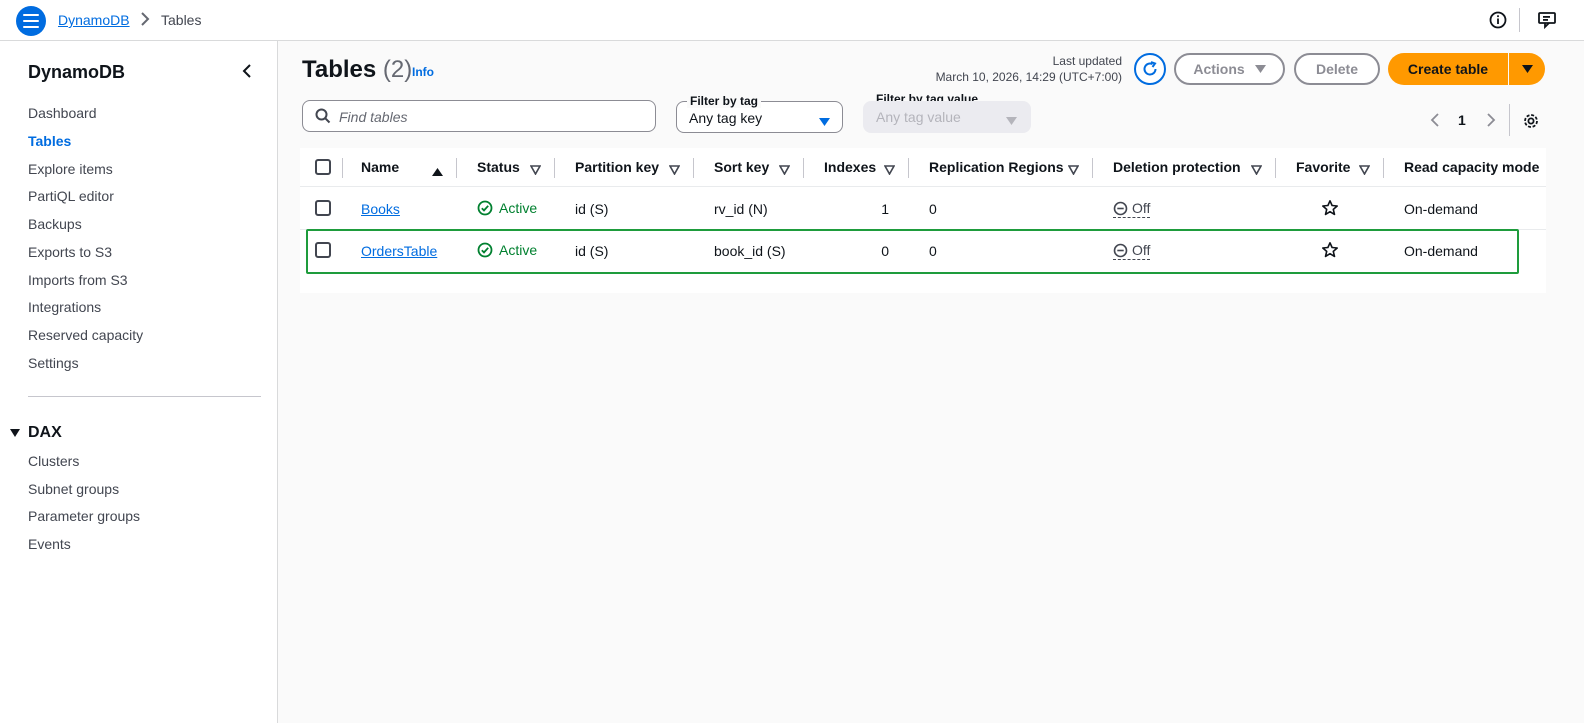 This screenshot has width=1584, height=723. I want to click on sidebar-title: DynamoDB, so click(77, 72).